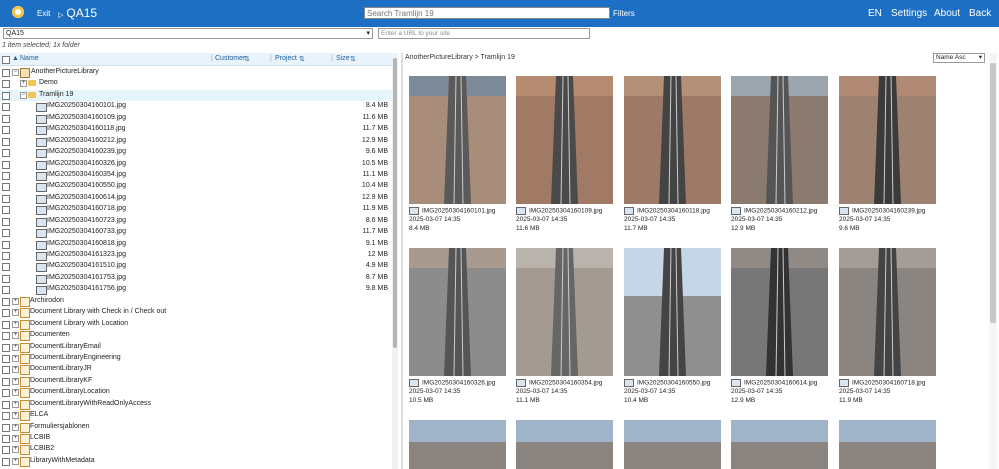  Describe the element at coordinates (196, 290) in the screenshot. I see `tree-file-row: IMG20250304161756.jpg 9.8 MB` at that location.